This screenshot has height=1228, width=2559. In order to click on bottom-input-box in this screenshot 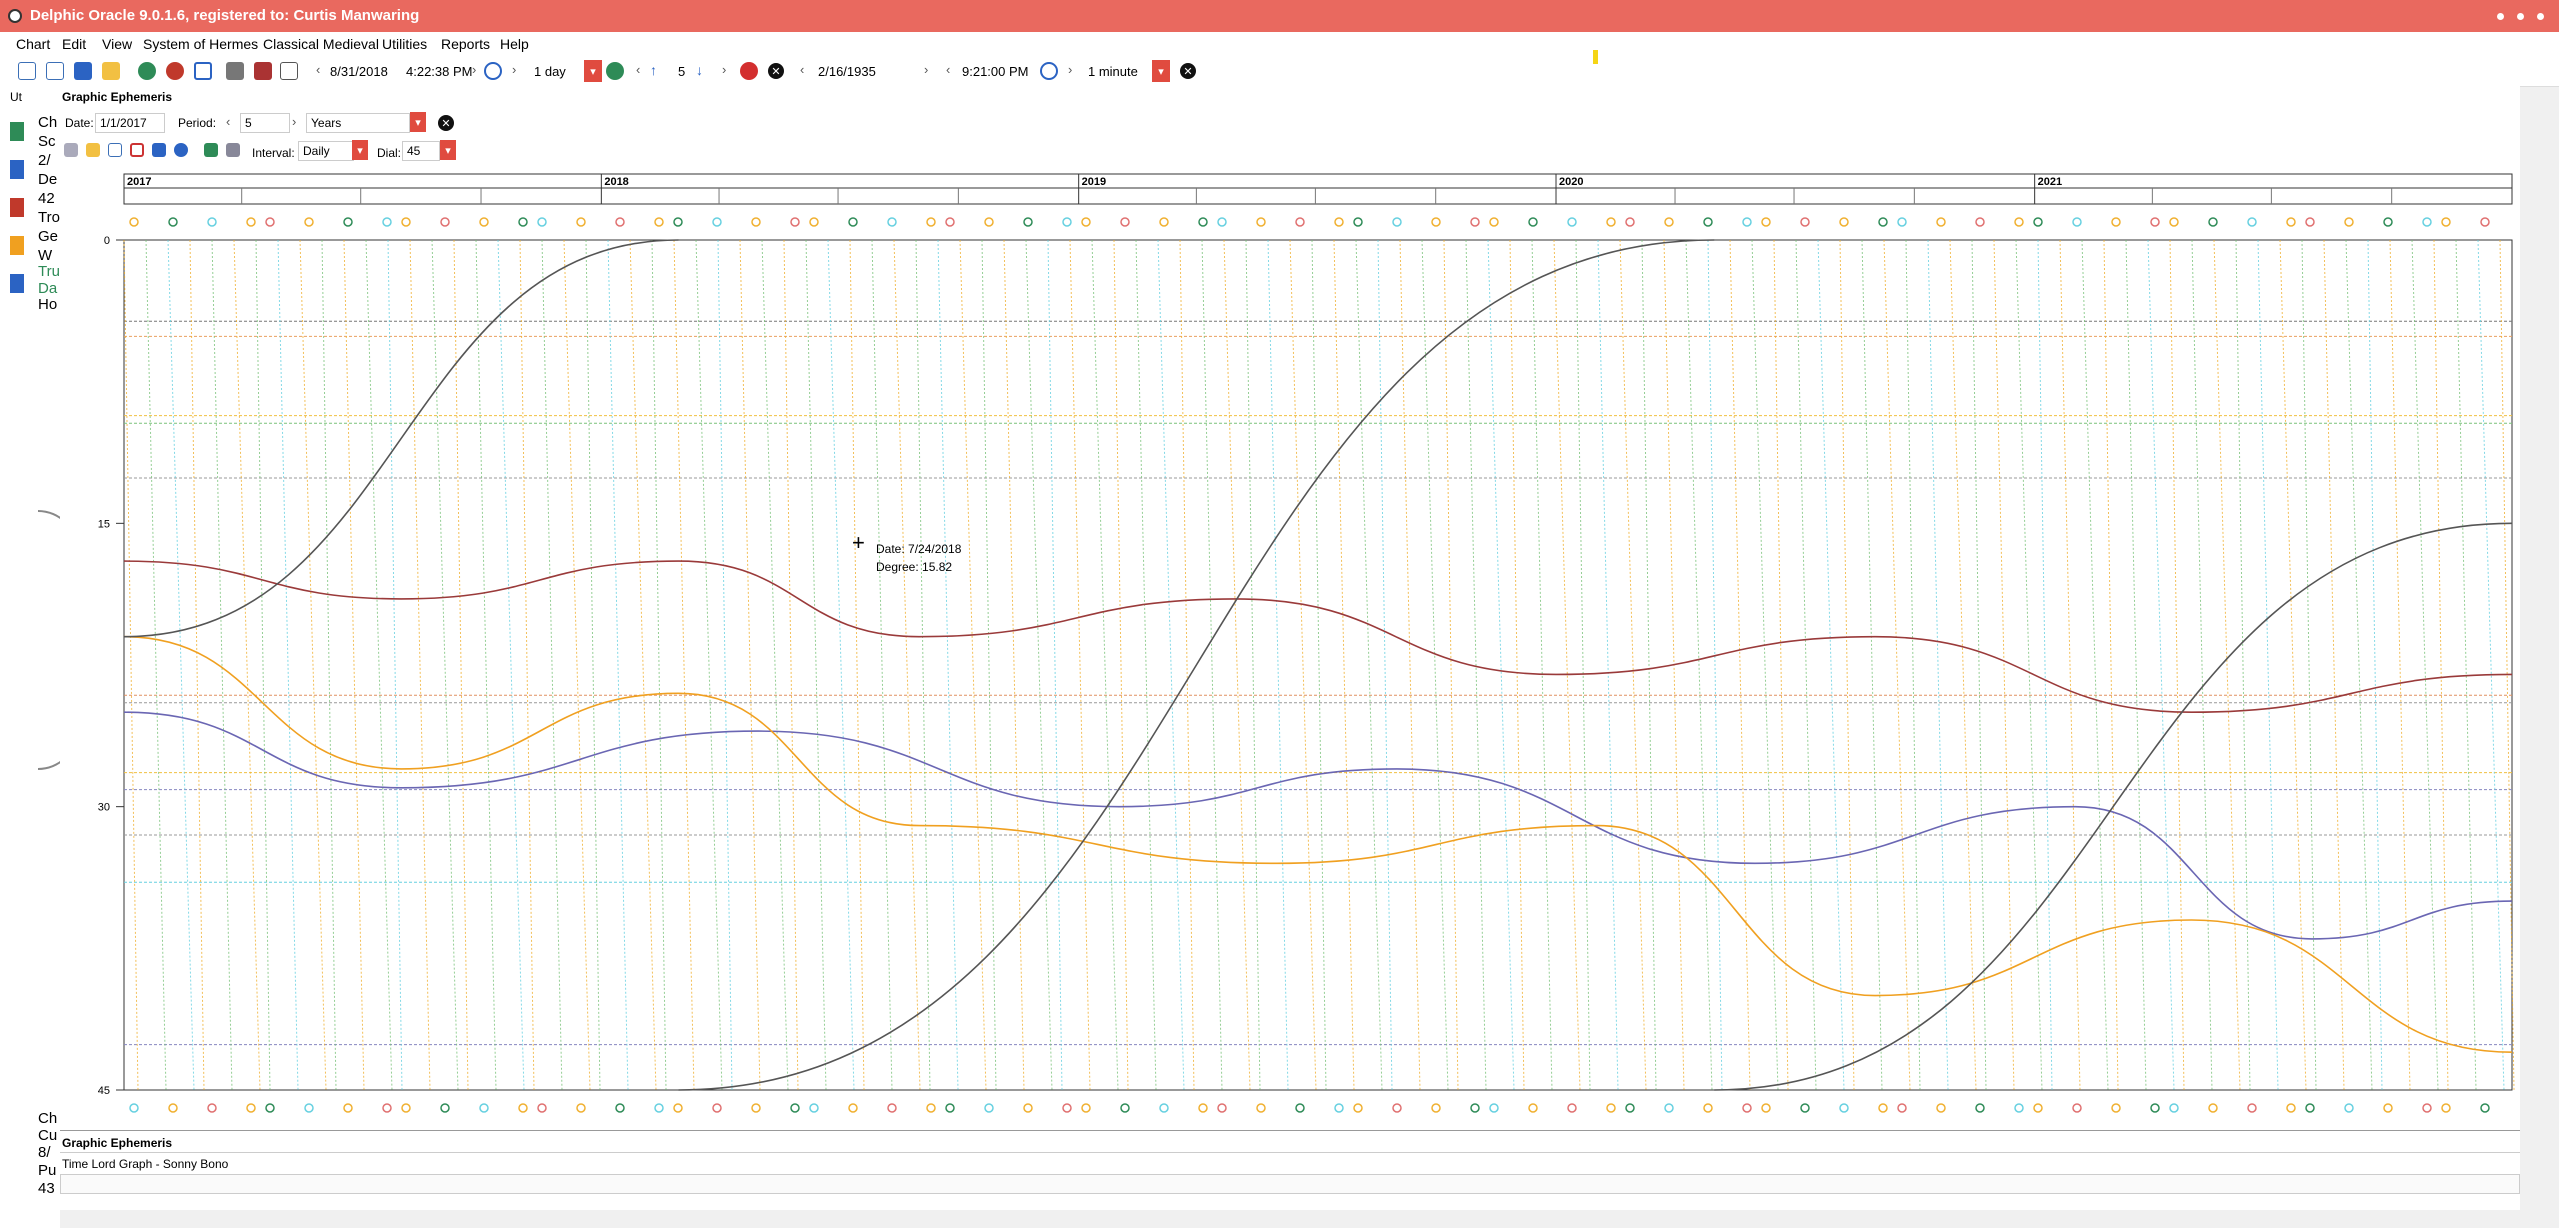, I will do `click(1290, 1184)`.